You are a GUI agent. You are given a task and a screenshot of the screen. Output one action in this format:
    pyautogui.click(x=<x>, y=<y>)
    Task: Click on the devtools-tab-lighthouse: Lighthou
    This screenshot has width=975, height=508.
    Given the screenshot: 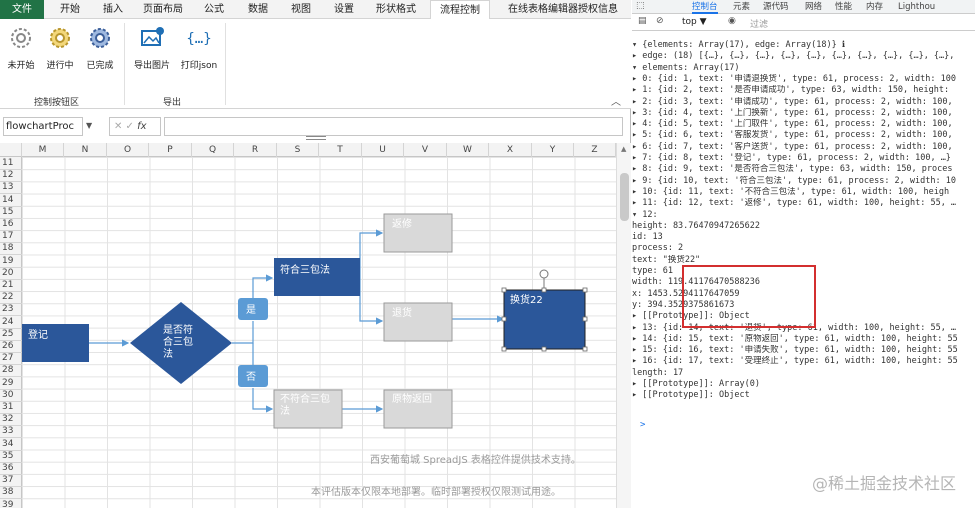 What is the action you would take?
    pyautogui.click(x=916, y=7)
    